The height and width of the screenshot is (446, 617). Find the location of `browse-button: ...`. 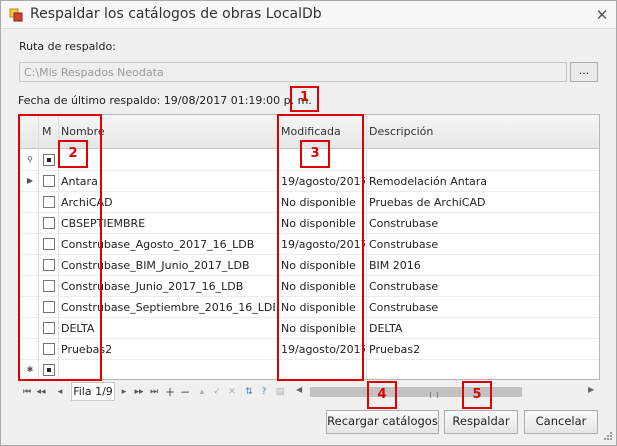

browse-button: ... is located at coordinates (584, 72).